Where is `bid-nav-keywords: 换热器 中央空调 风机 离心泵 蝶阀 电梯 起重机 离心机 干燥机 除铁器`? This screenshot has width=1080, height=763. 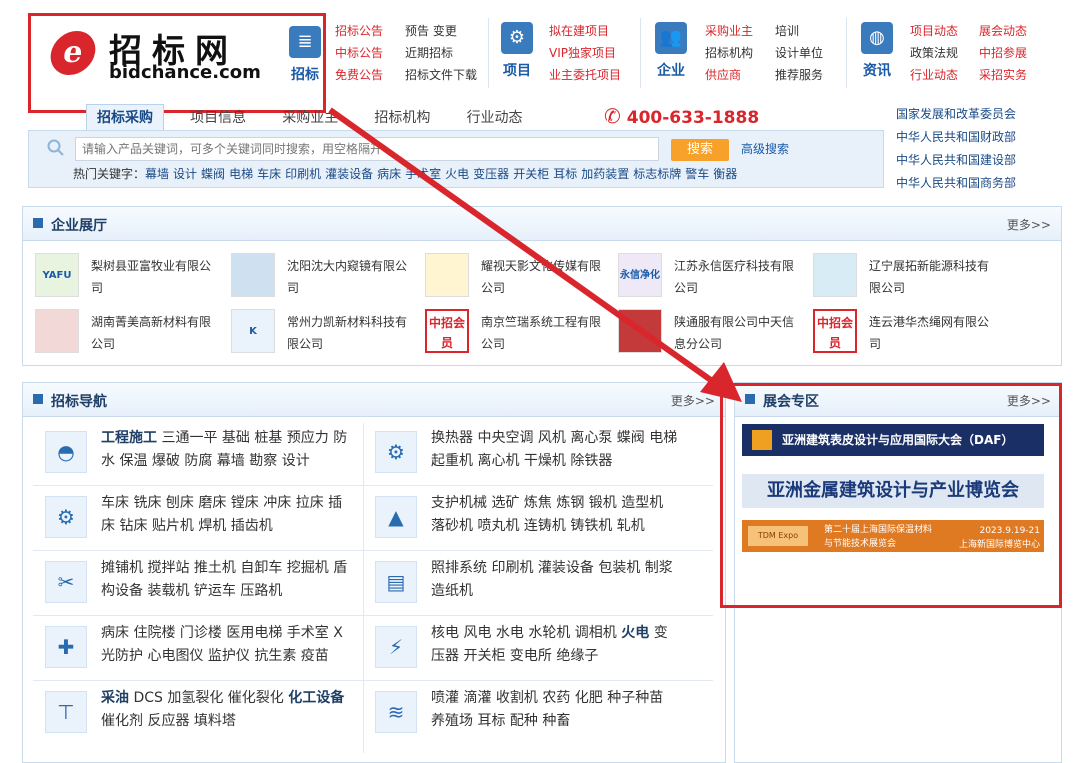 bid-nav-keywords: 换热器 中央空调 风机 离心泵 蝶阀 电梯 起重机 离心机 干燥机 除铁器 is located at coordinates (556, 450).